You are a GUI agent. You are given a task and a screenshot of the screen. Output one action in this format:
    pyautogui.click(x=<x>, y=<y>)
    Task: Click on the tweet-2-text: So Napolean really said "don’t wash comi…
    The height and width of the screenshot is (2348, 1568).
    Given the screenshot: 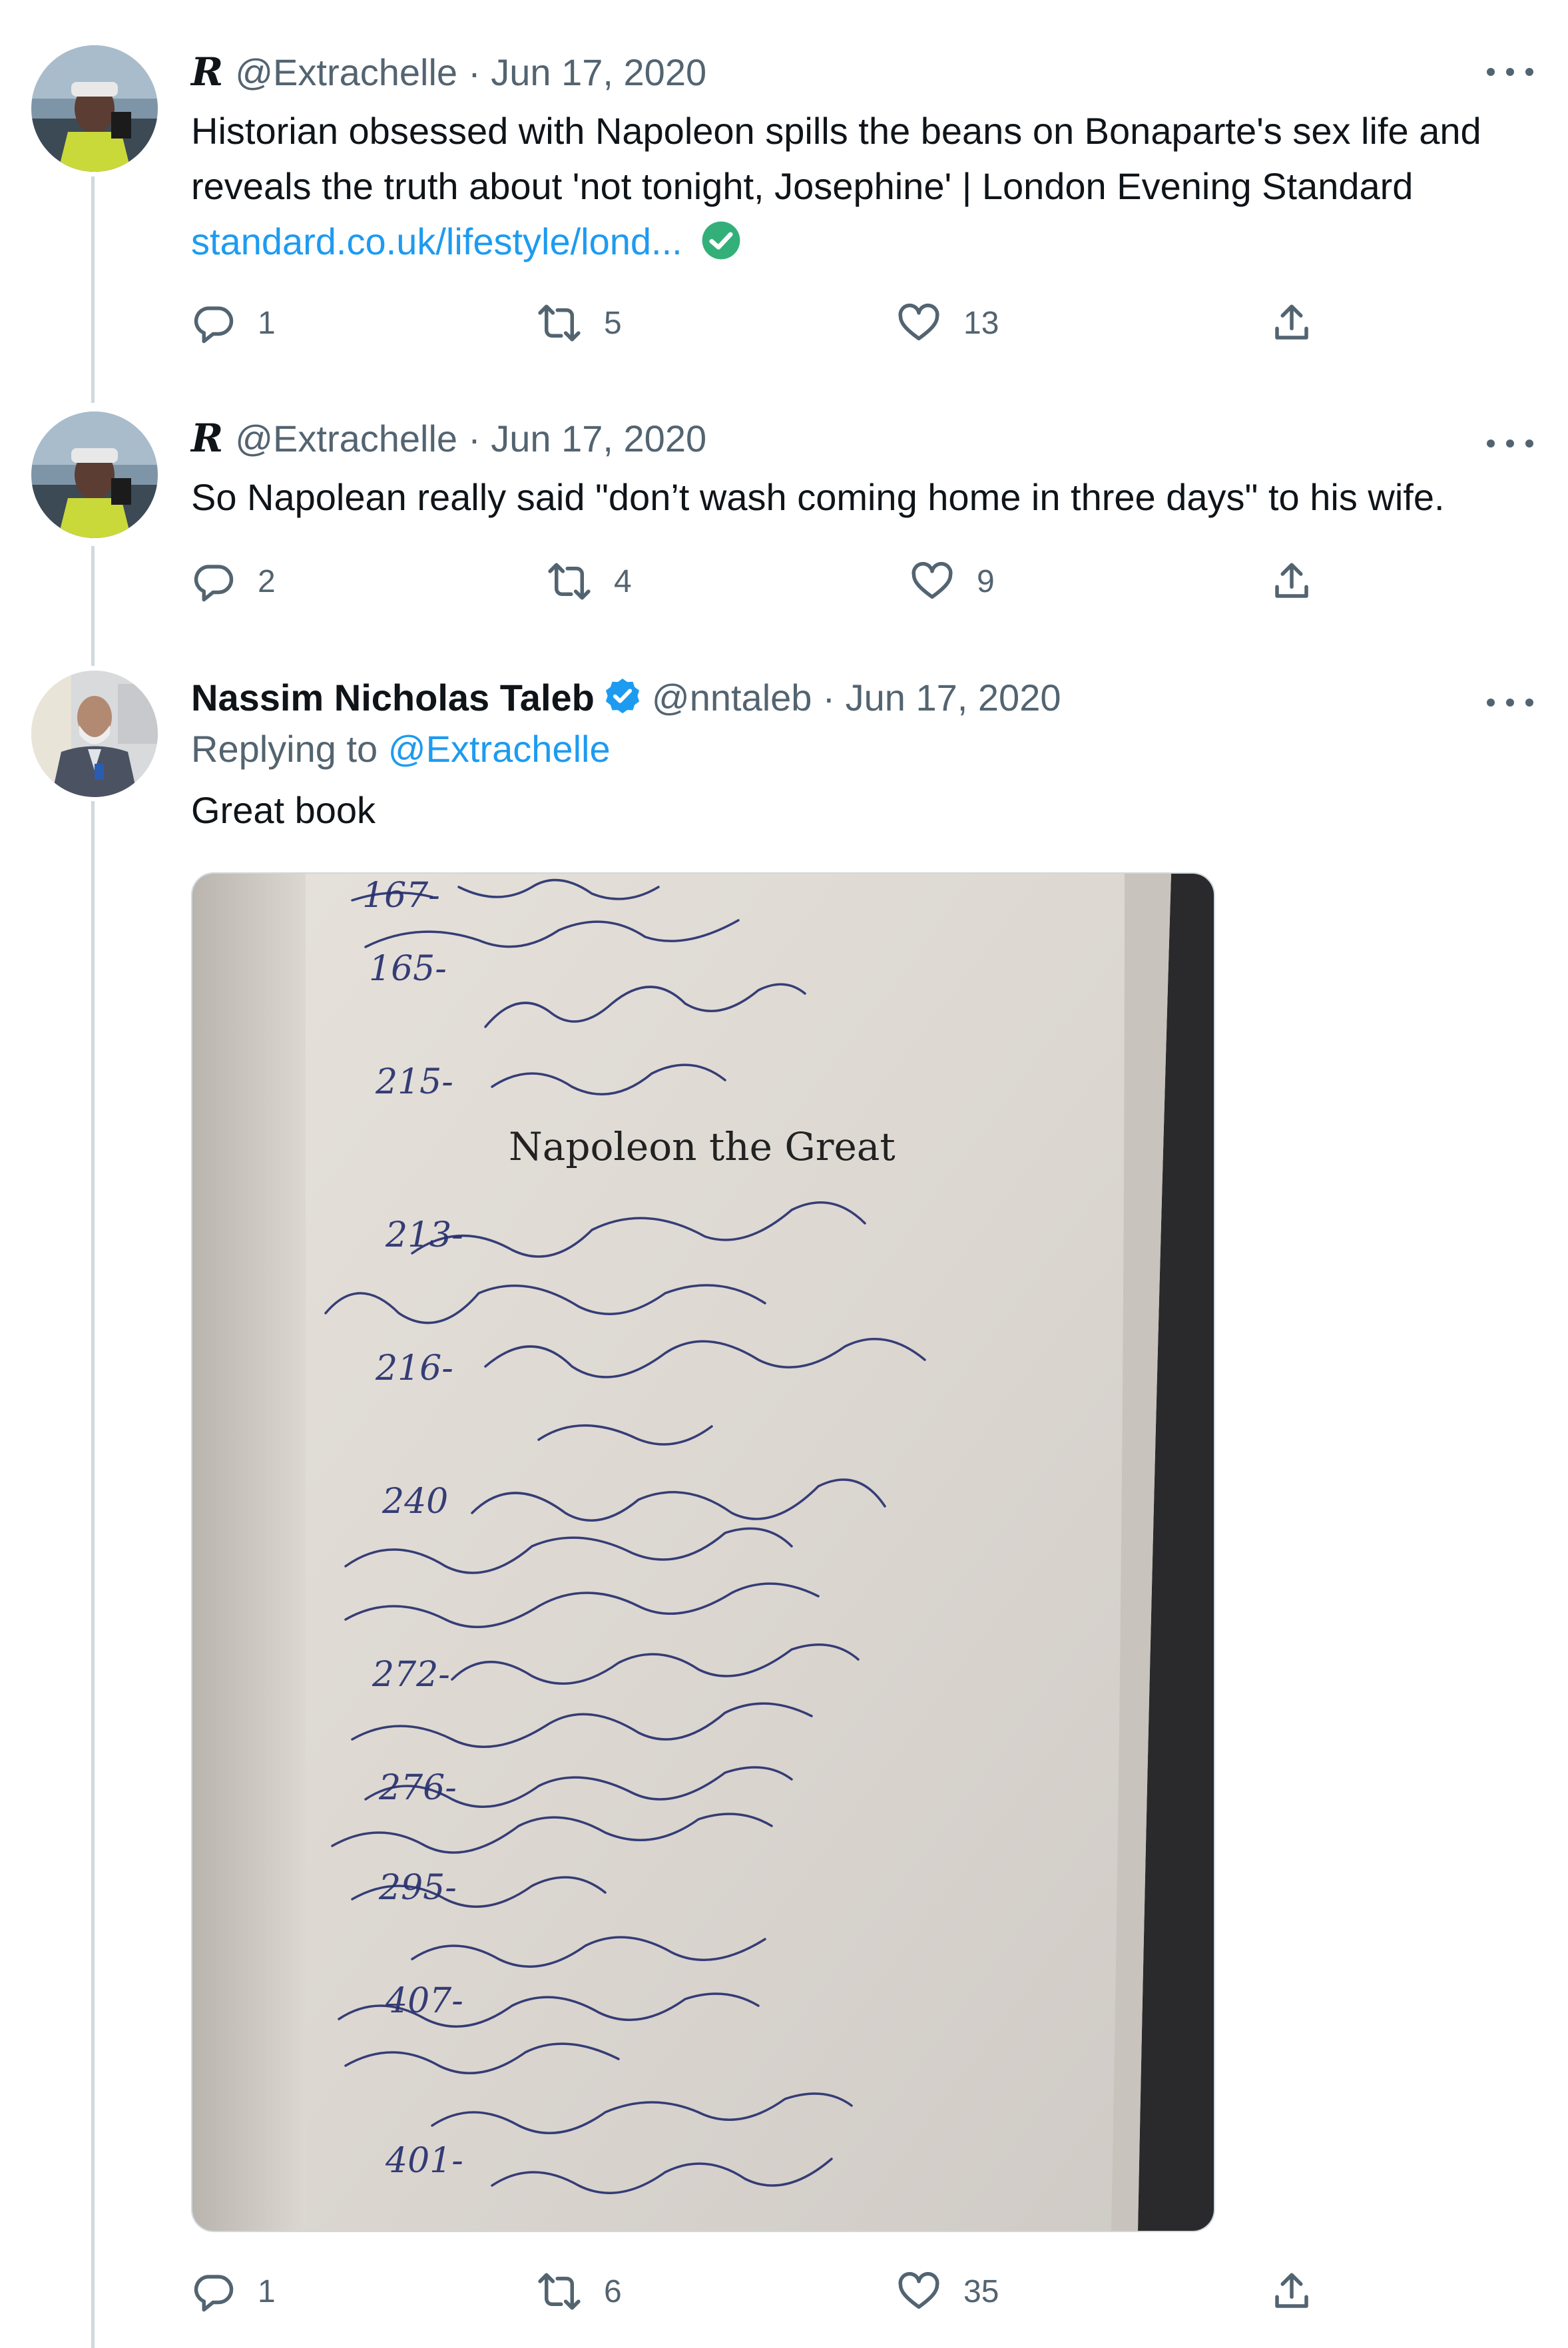 What is the action you would take?
    pyautogui.click(x=818, y=497)
    